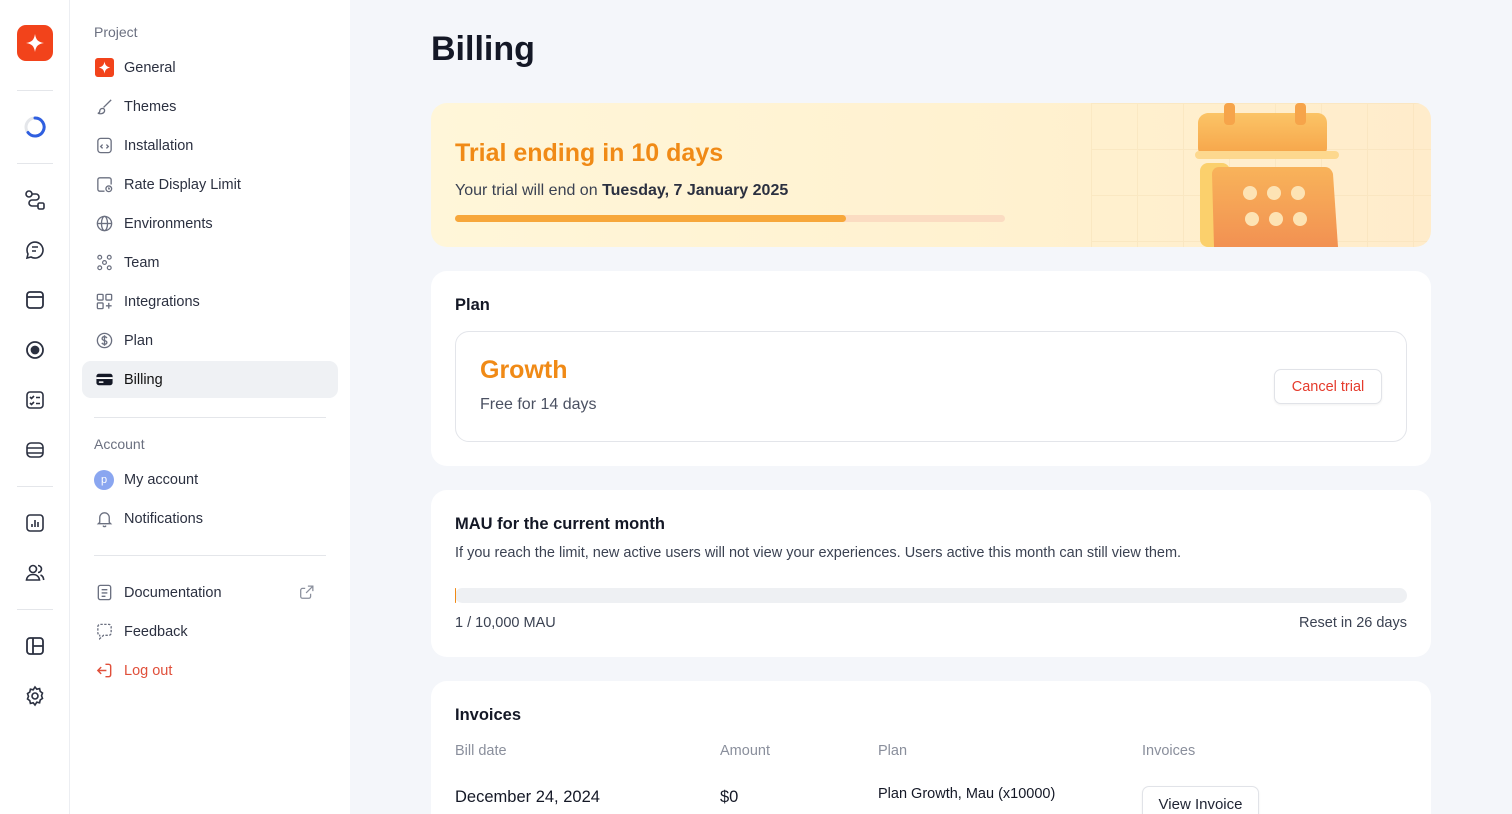  I want to click on page-title: Billing, so click(483, 49).